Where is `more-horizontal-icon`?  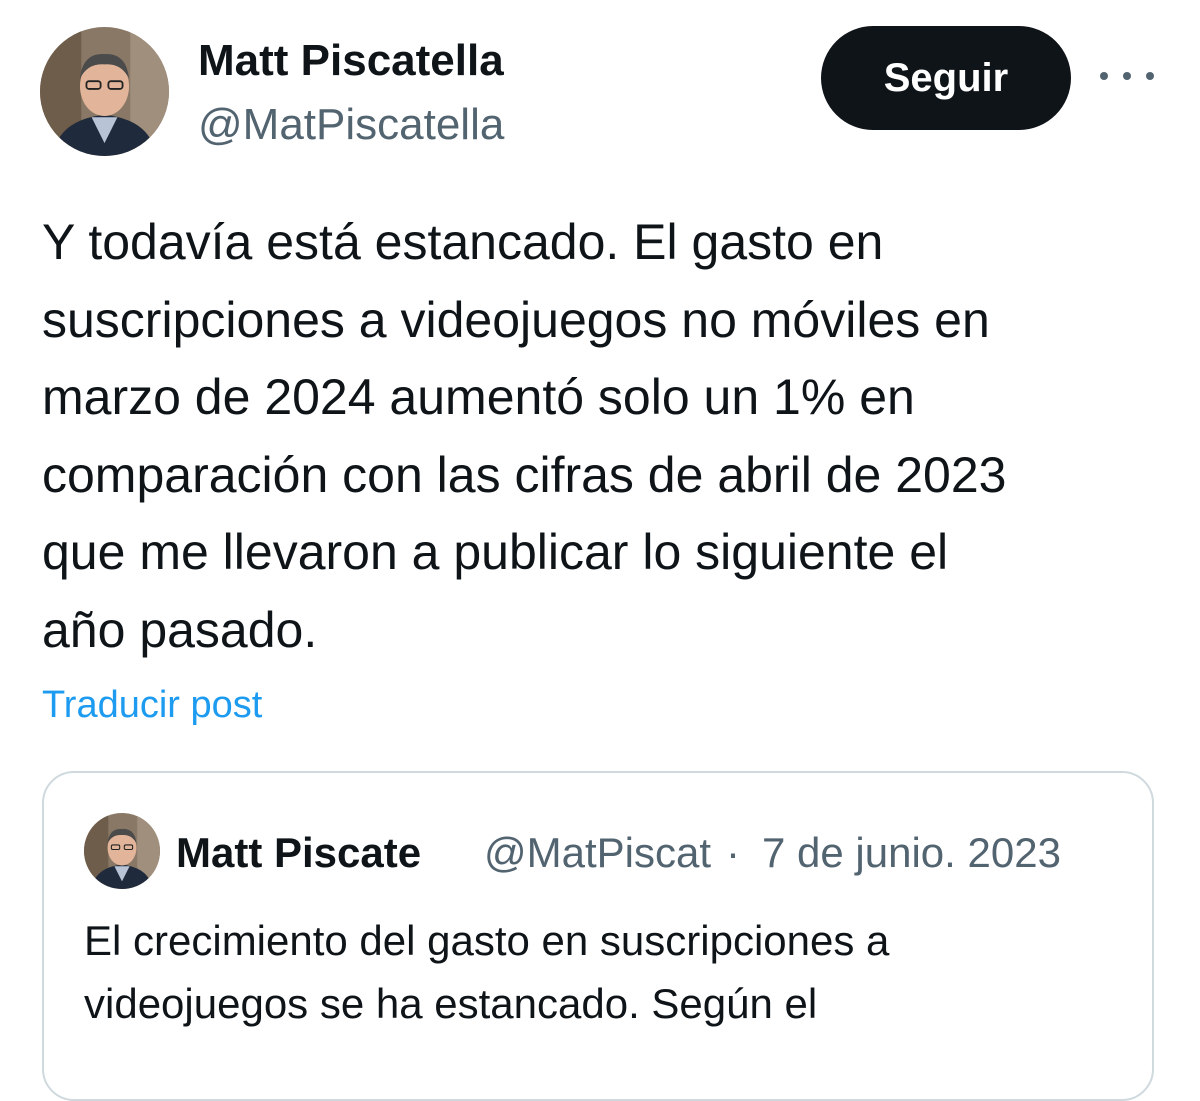
more-horizontal-icon is located at coordinates (1127, 76).